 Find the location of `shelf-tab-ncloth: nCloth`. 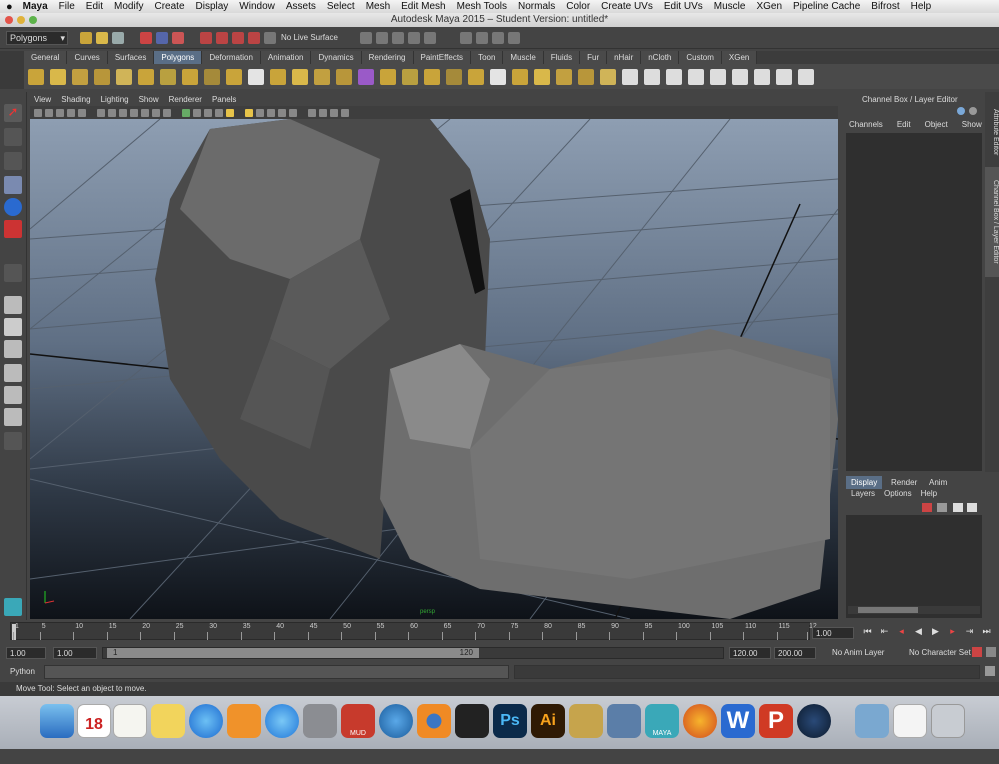

shelf-tab-ncloth: nCloth is located at coordinates (660, 57).